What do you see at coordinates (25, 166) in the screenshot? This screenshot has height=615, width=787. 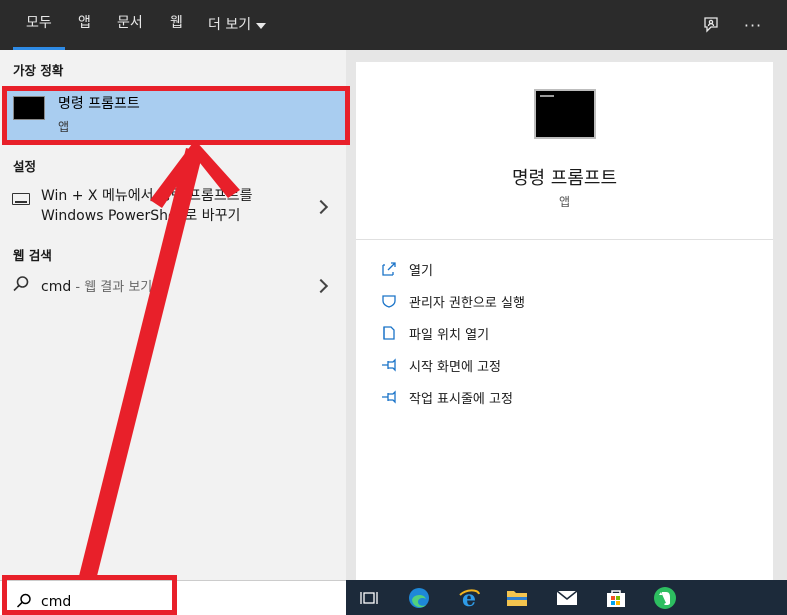 I see `settings-heading: 설정` at bounding box center [25, 166].